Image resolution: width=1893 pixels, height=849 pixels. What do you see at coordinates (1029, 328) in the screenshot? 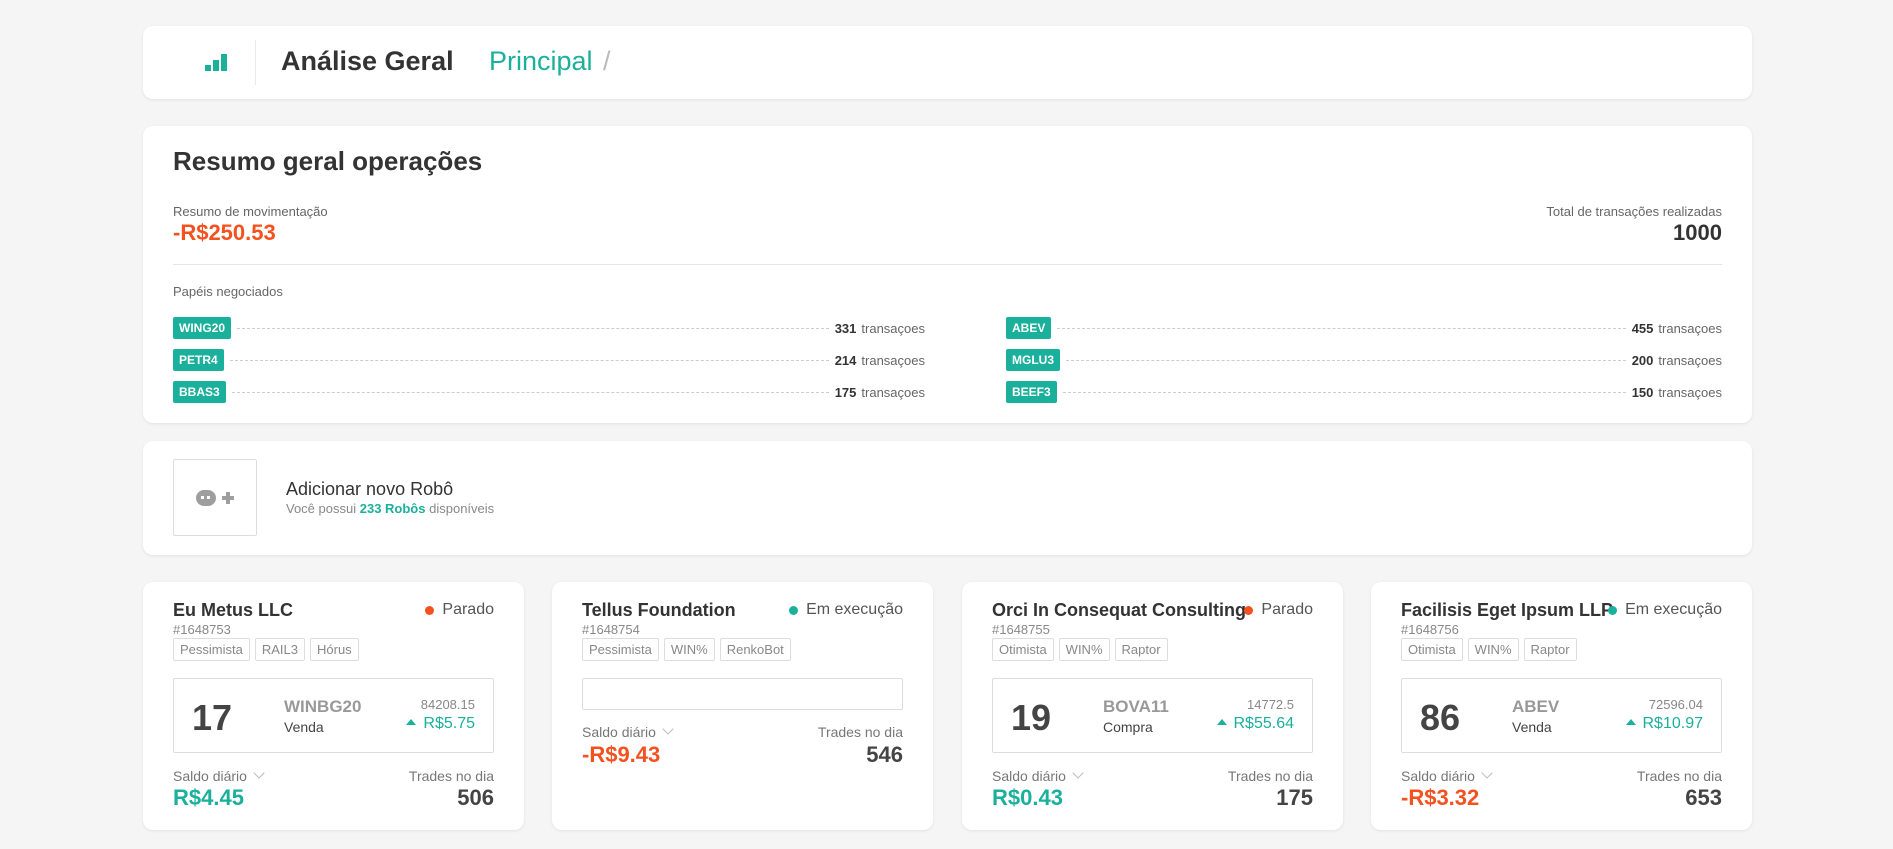
I see `paper-ticker-tag: ABEV` at bounding box center [1029, 328].